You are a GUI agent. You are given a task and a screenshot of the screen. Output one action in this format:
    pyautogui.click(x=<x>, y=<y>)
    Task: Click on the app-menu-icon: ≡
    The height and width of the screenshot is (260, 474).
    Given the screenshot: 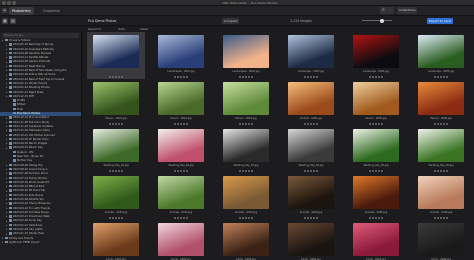 What is the action you would take?
    pyautogui.click(x=4, y=10)
    